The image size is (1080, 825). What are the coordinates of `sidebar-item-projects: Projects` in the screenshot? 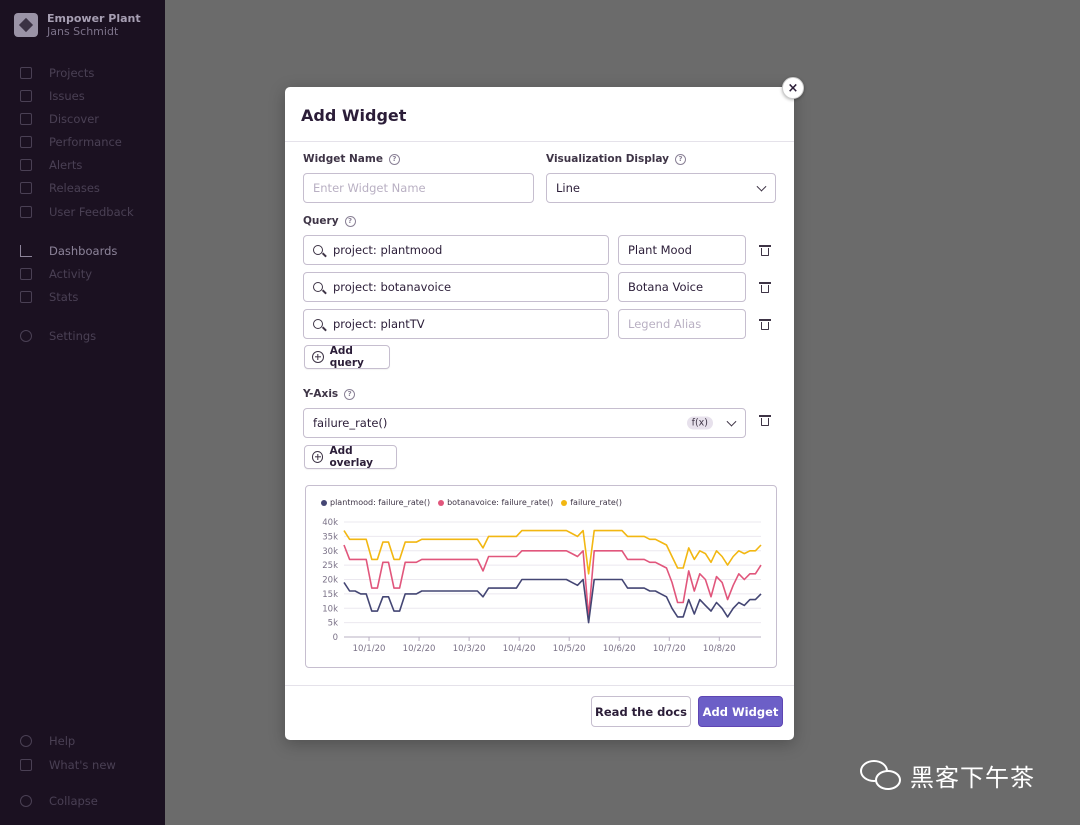 It's located at (57, 73).